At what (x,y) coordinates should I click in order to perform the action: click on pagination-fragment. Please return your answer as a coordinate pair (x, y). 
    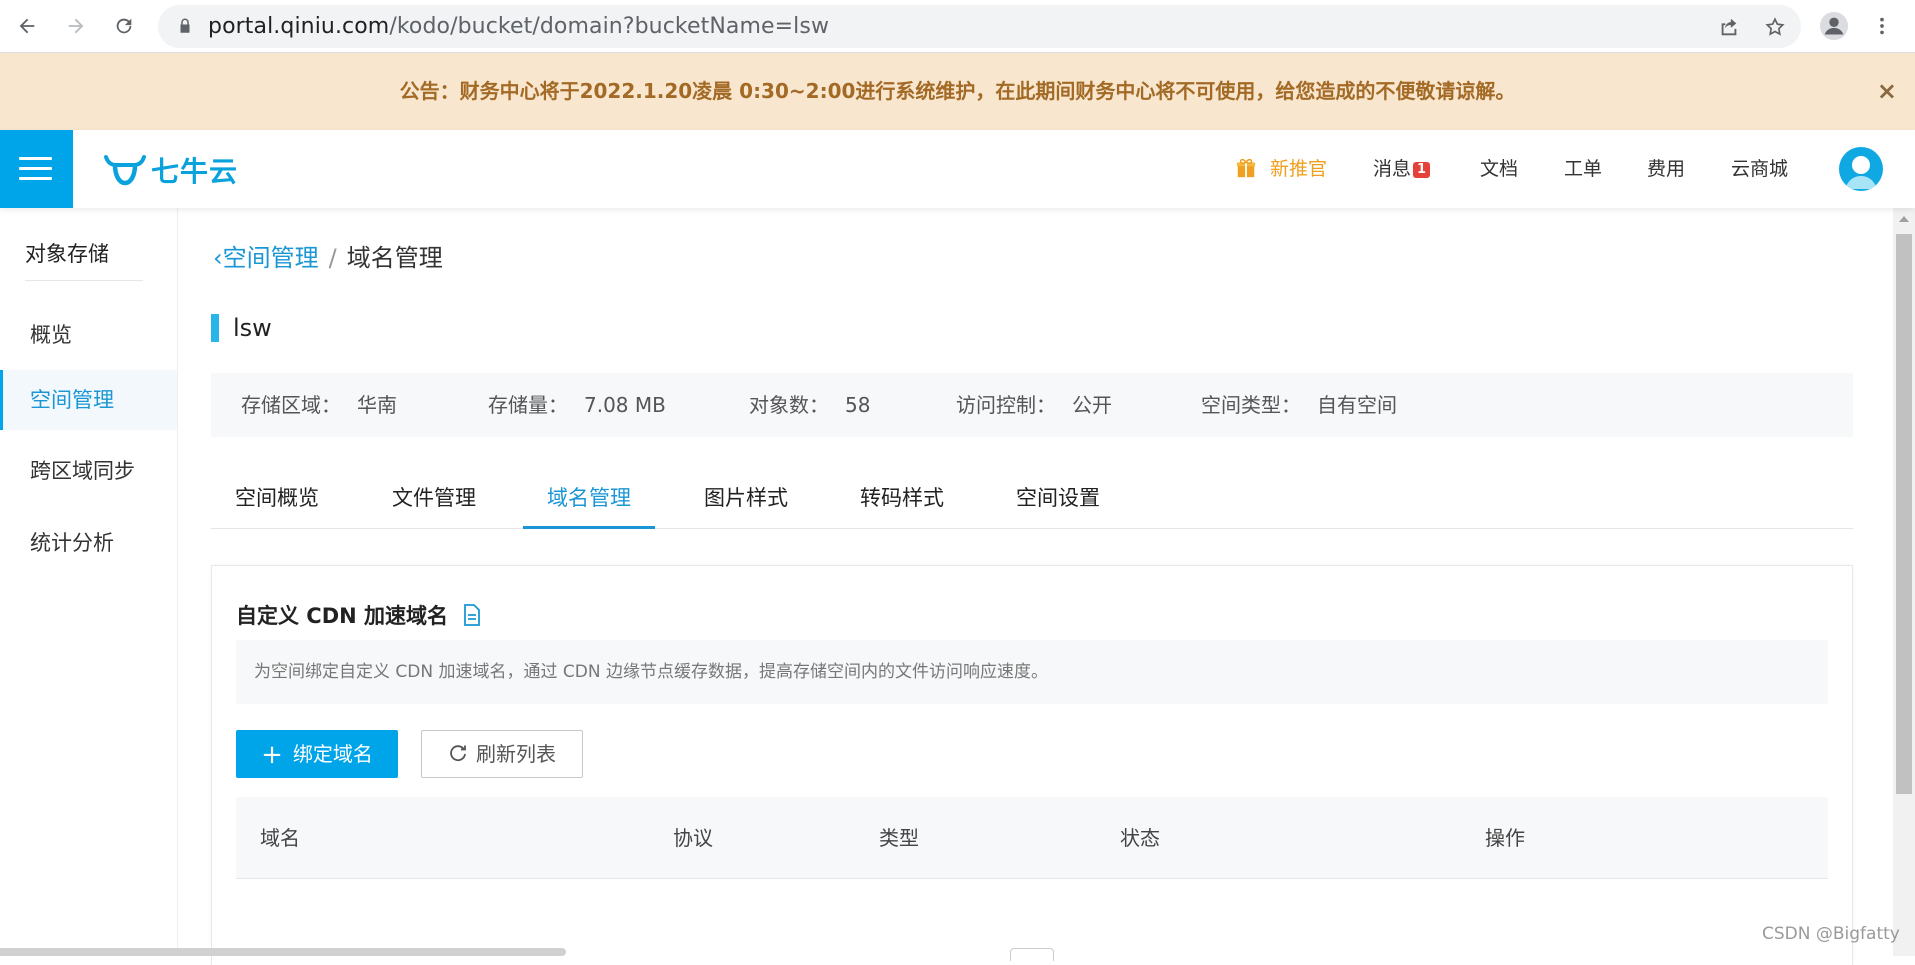
    Looking at the image, I should click on (1032, 954).